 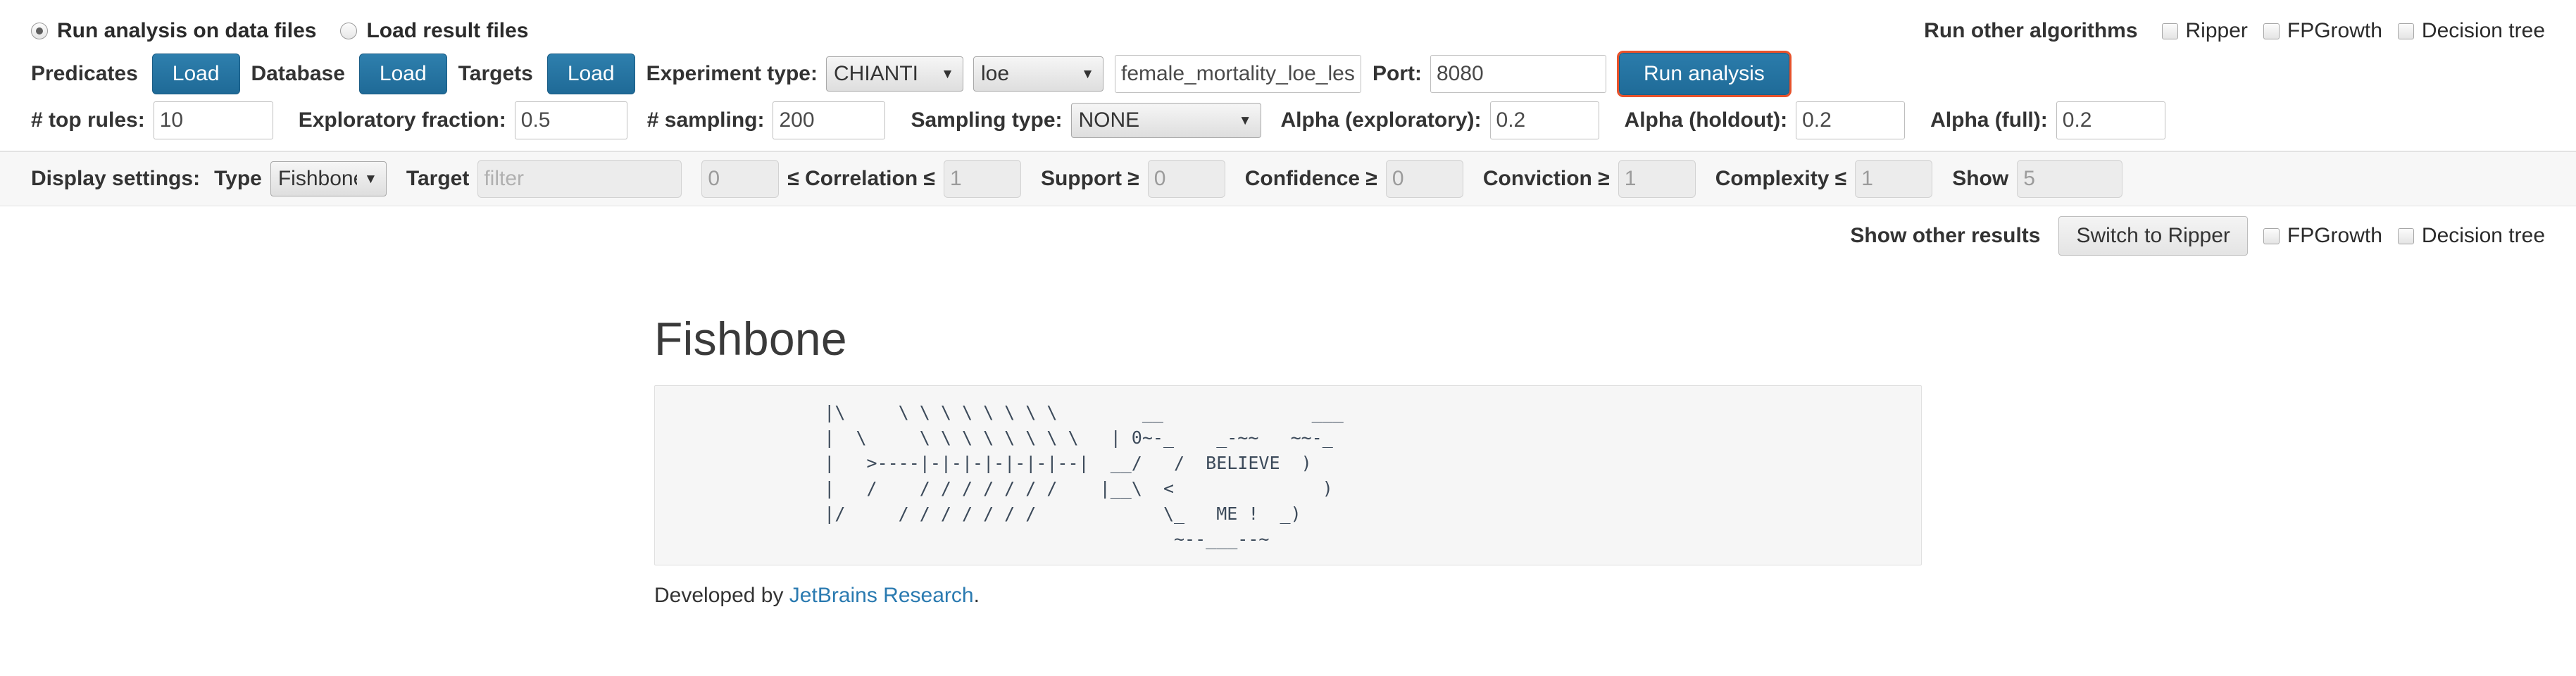 I want to click on conviction-label: Conviction ≥, so click(x=1546, y=178).